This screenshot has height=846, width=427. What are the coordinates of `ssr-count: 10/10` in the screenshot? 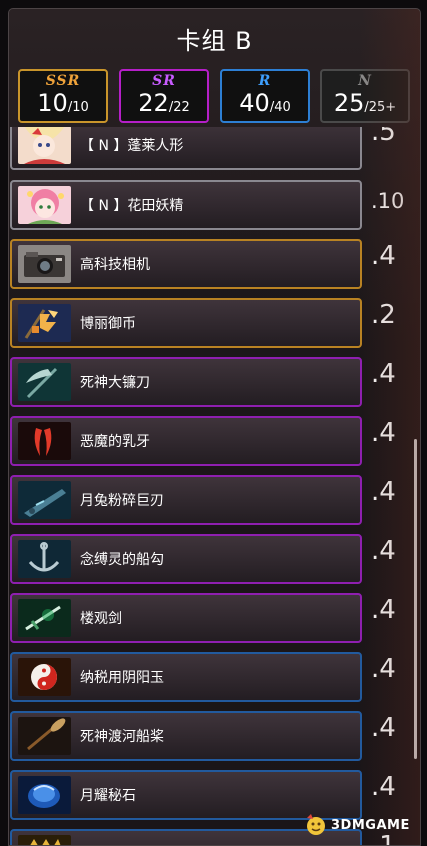 It's located at (63, 103).